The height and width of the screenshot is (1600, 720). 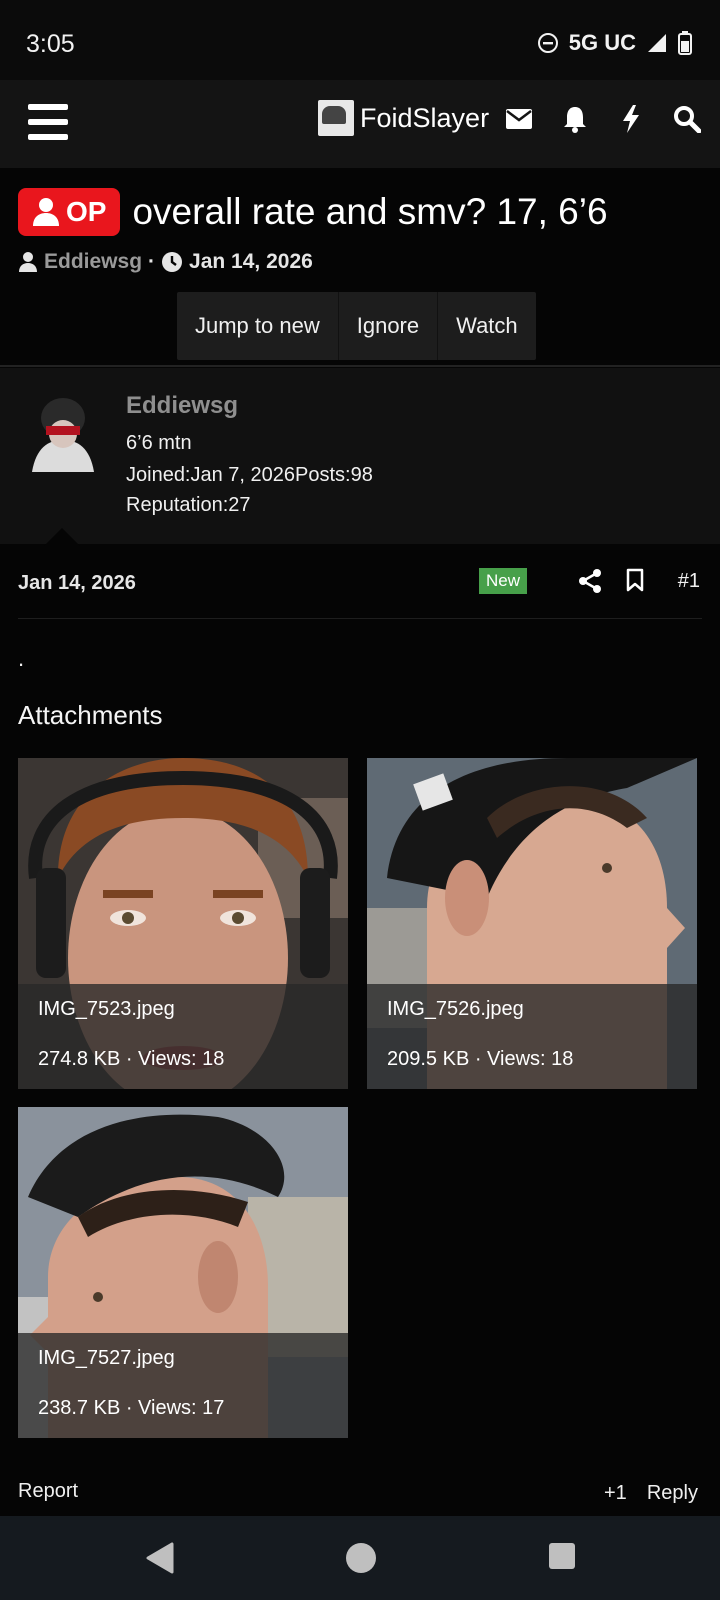 What do you see at coordinates (687, 119) in the screenshot?
I see `search-icon` at bounding box center [687, 119].